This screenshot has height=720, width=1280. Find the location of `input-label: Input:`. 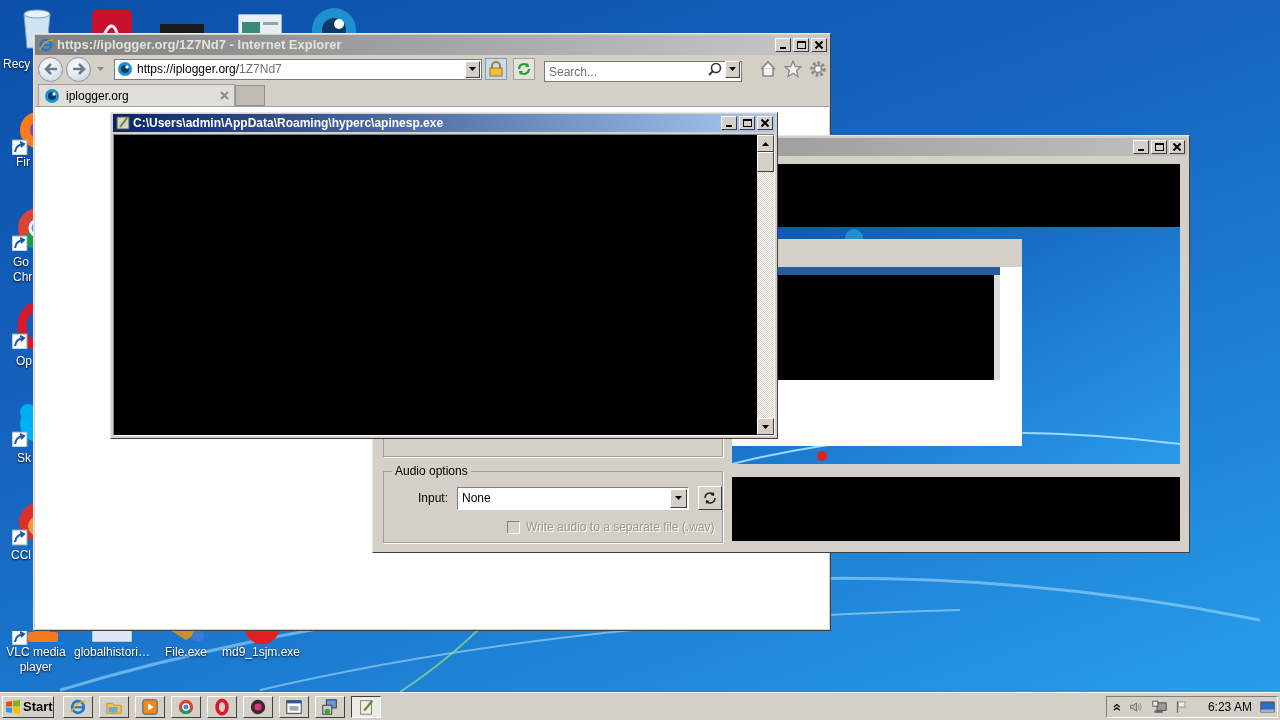

input-label: Input: is located at coordinates (432, 498).